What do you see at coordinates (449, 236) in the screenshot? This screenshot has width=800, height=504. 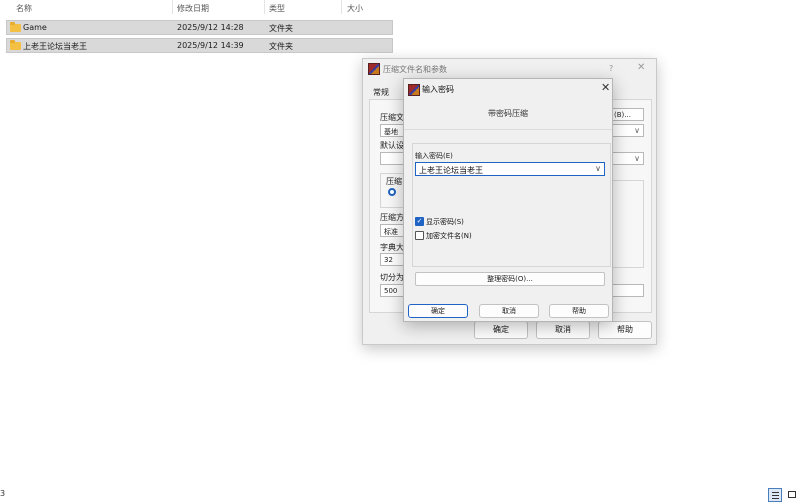 I see `encrypt-names-label: 加密文件名(N)` at bounding box center [449, 236].